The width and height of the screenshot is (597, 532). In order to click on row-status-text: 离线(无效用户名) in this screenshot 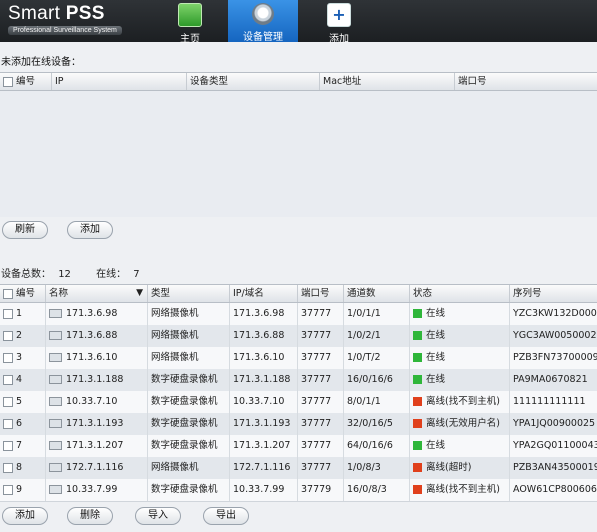, I will do `click(463, 423)`.